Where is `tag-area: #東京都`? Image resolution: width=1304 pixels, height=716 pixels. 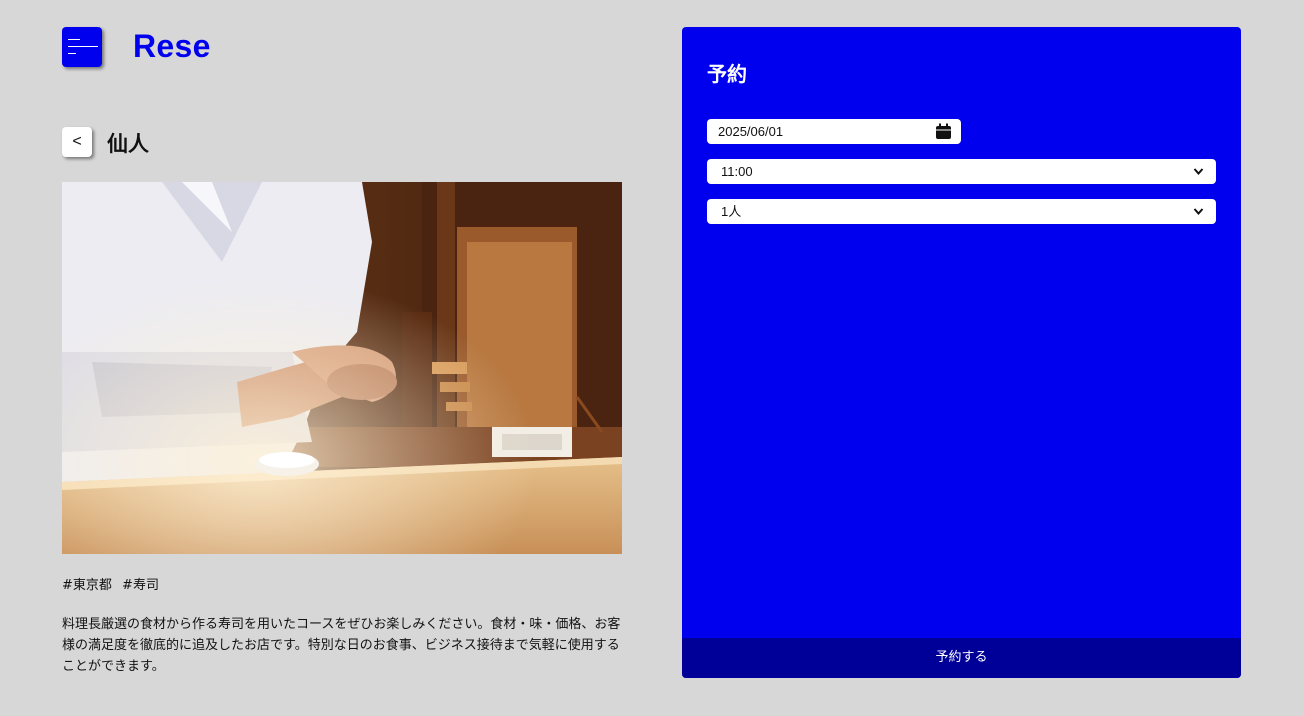
tag-area: #東京都 is located at coordinates (87, 585).